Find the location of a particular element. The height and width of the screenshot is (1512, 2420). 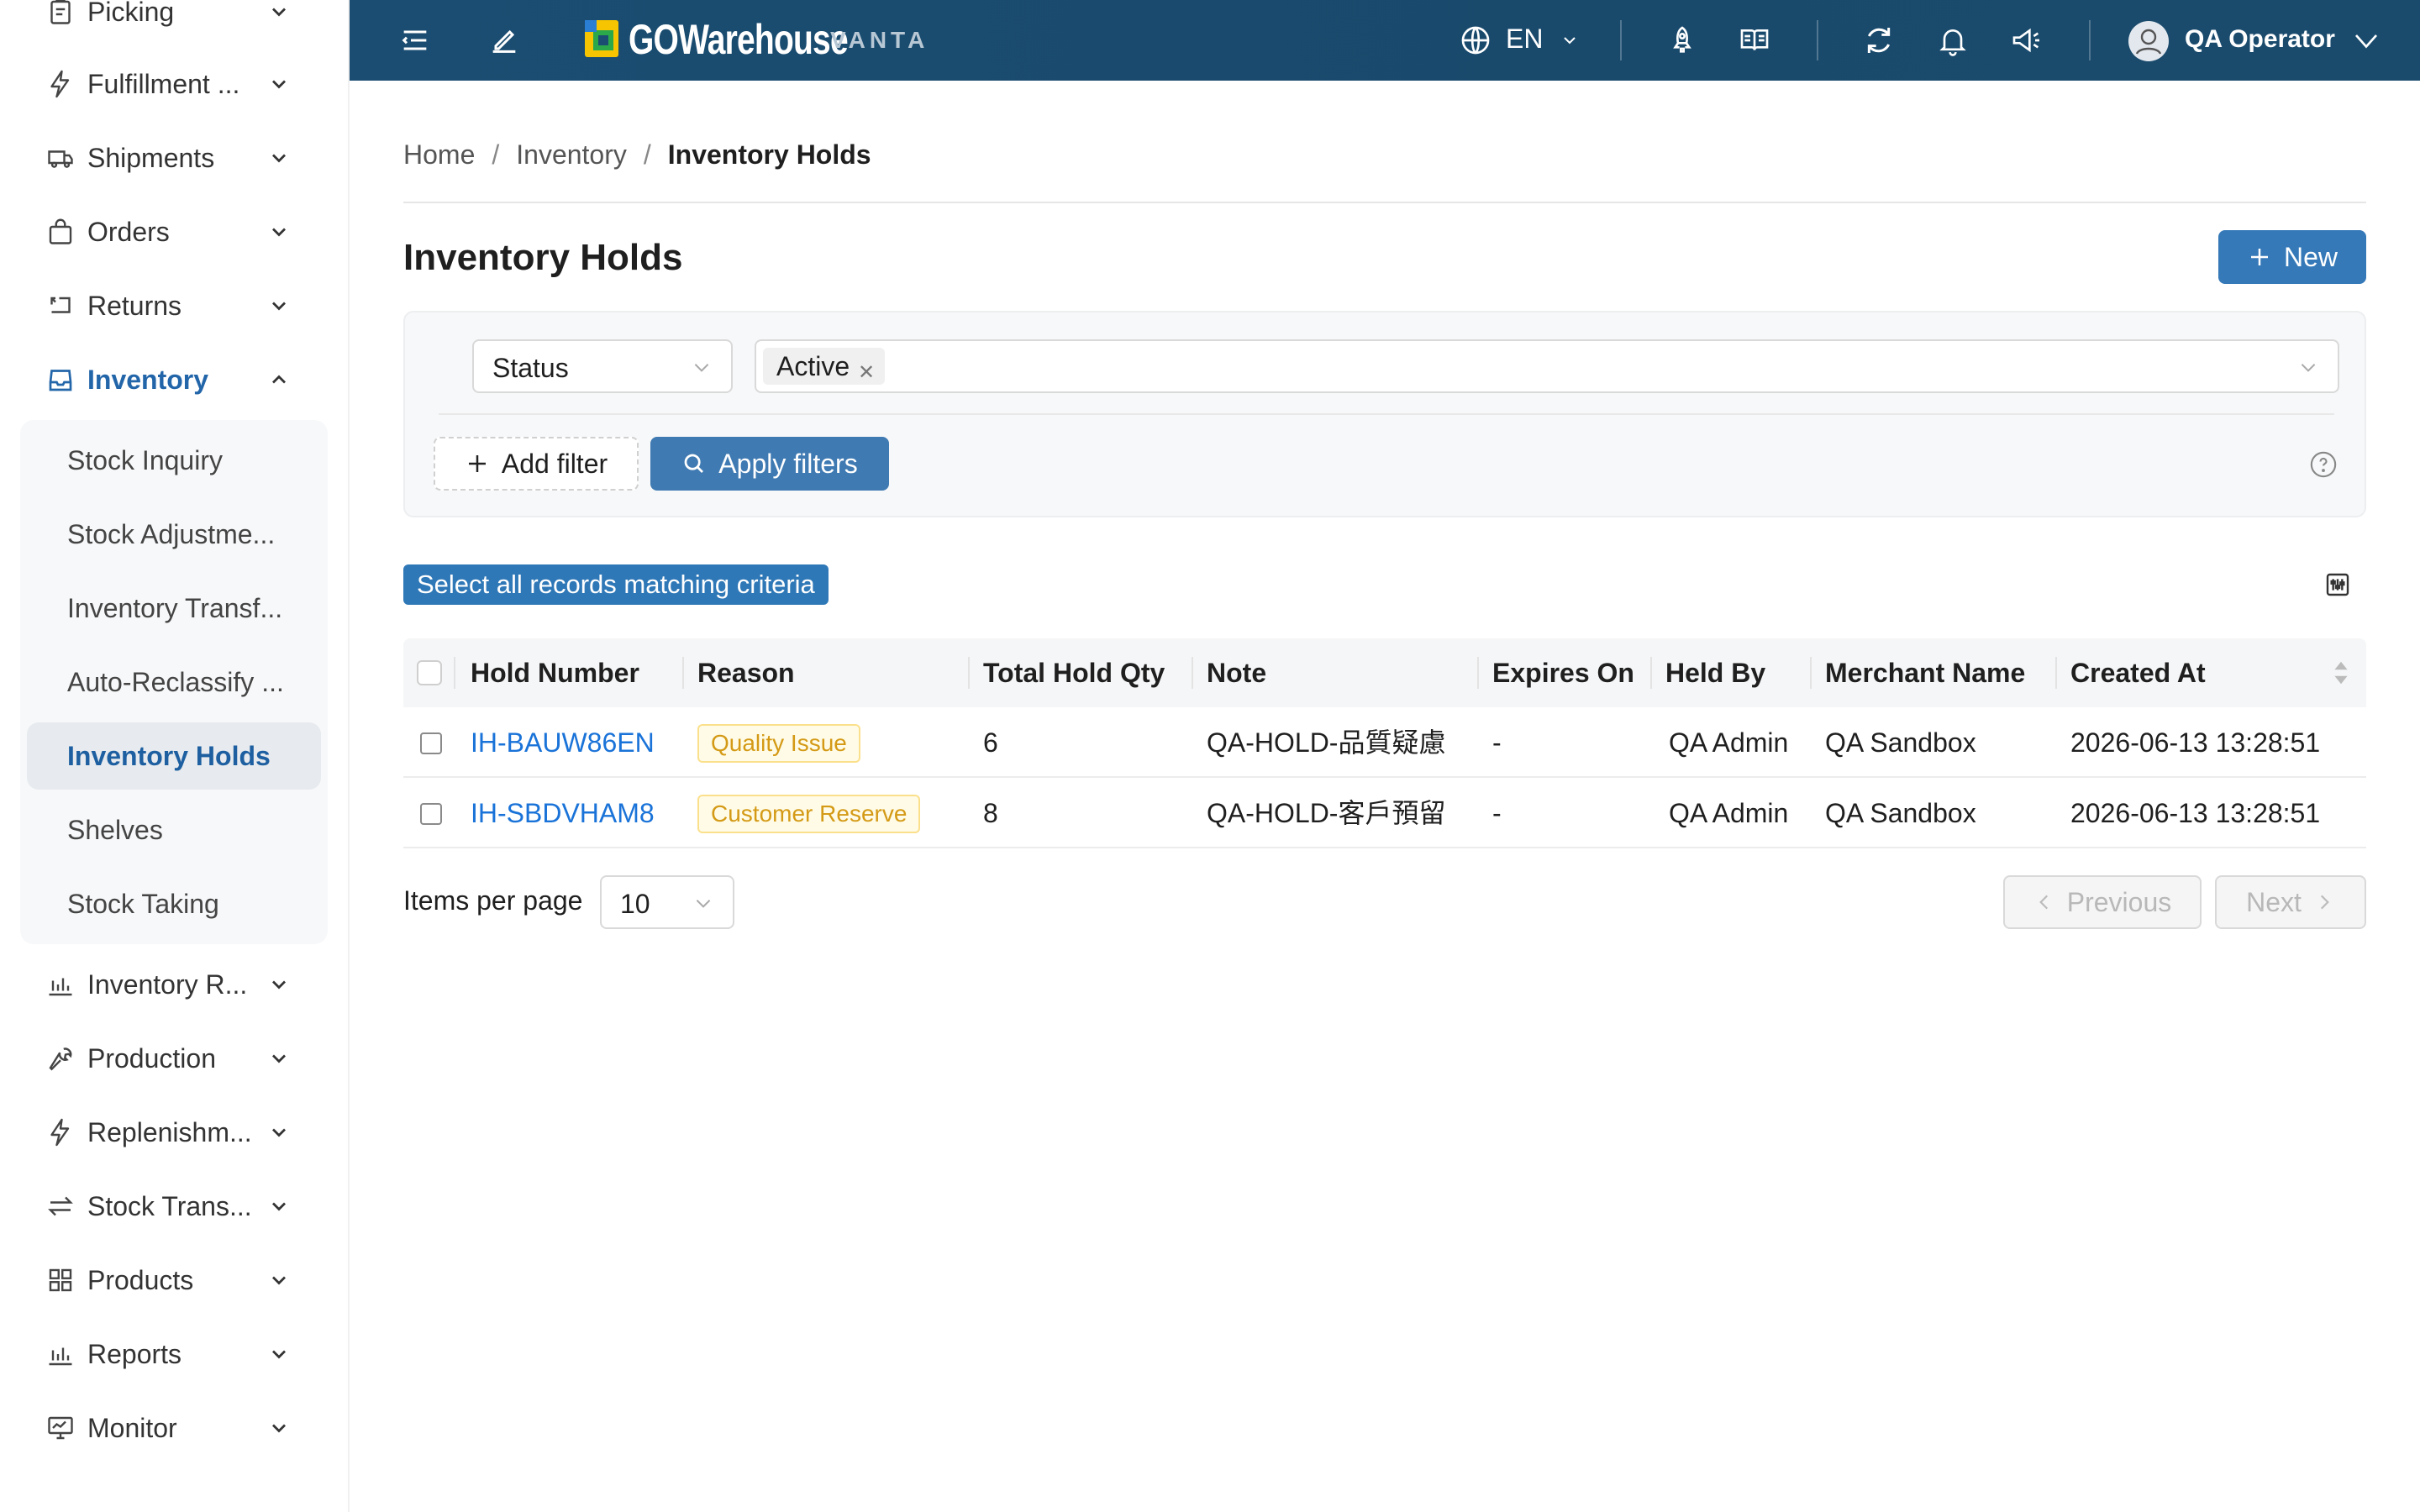

sidebar-item-products: Products is located at coordinates (174, 1280).